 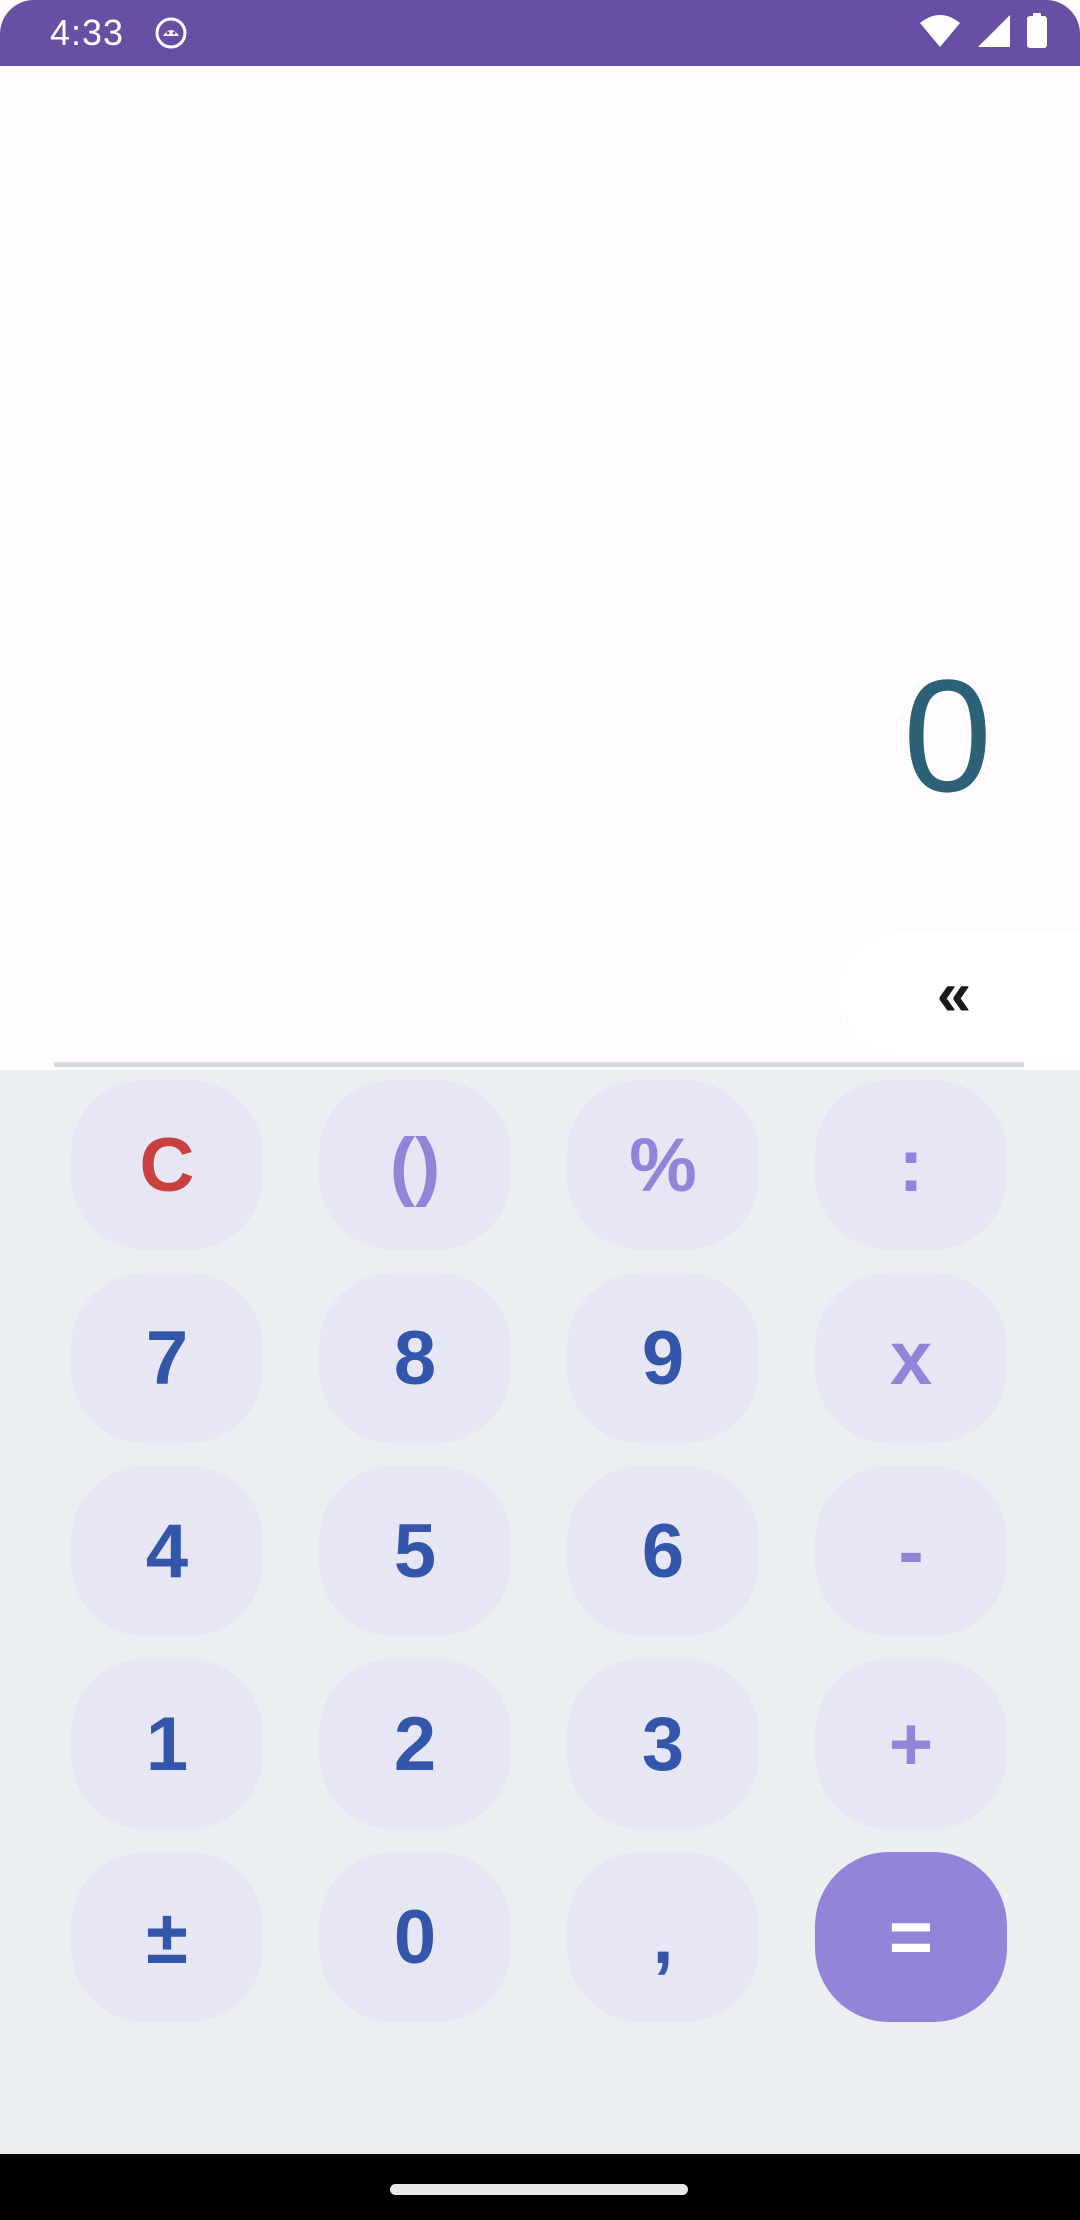 What do you see at coordinates (167, 1358) in the screenshot?
I see `digit-7-button: 7` at bounding box center [167, 1358].